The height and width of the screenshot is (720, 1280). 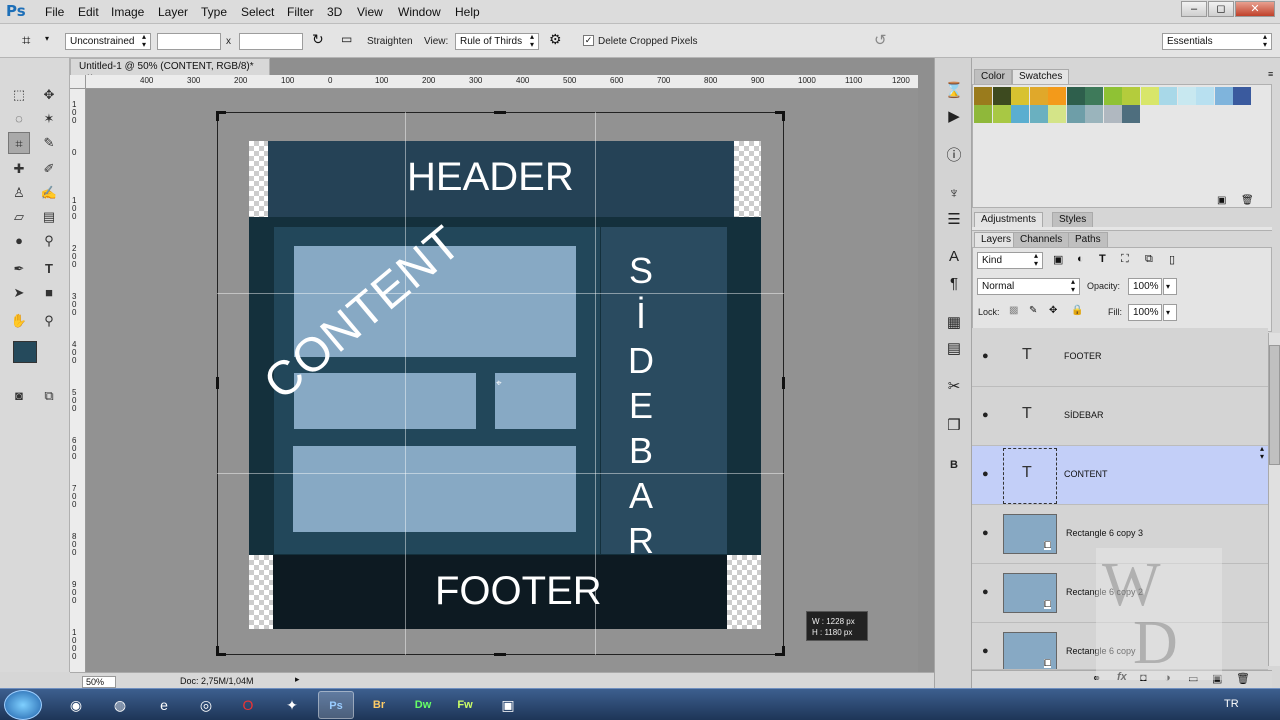 What do you see at coordinates (271, 41) in the screenshot?
I see `crop-height-input` at bounding box center [271, 41].